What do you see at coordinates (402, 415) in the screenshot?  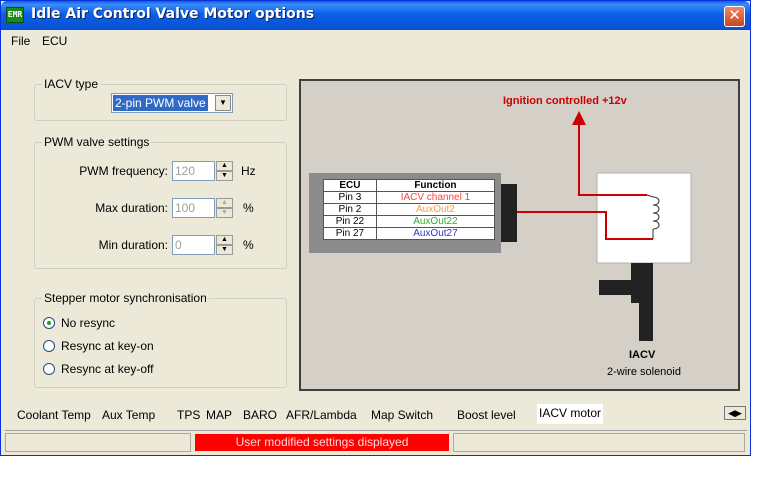 I see `tab-map-switch: Map Switch` at bounding box center [402, 415].